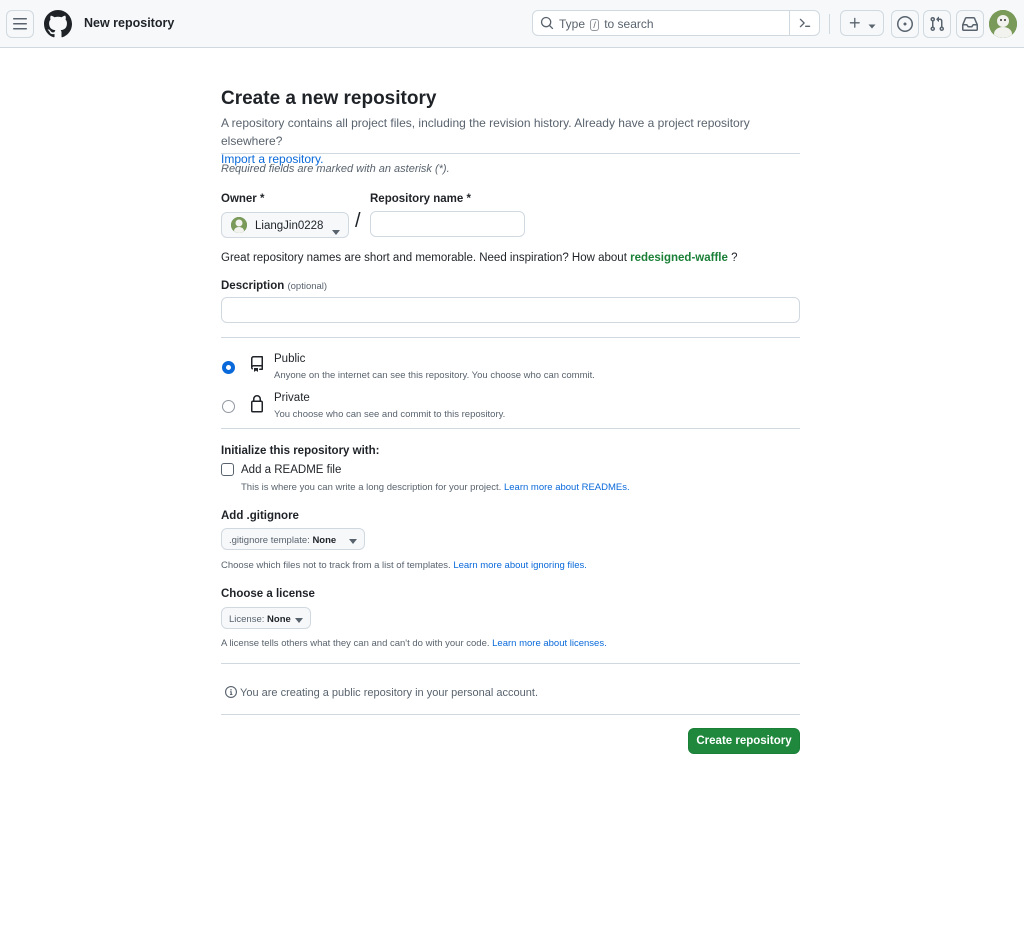  I want to click on issues-button, so click(905, 24).